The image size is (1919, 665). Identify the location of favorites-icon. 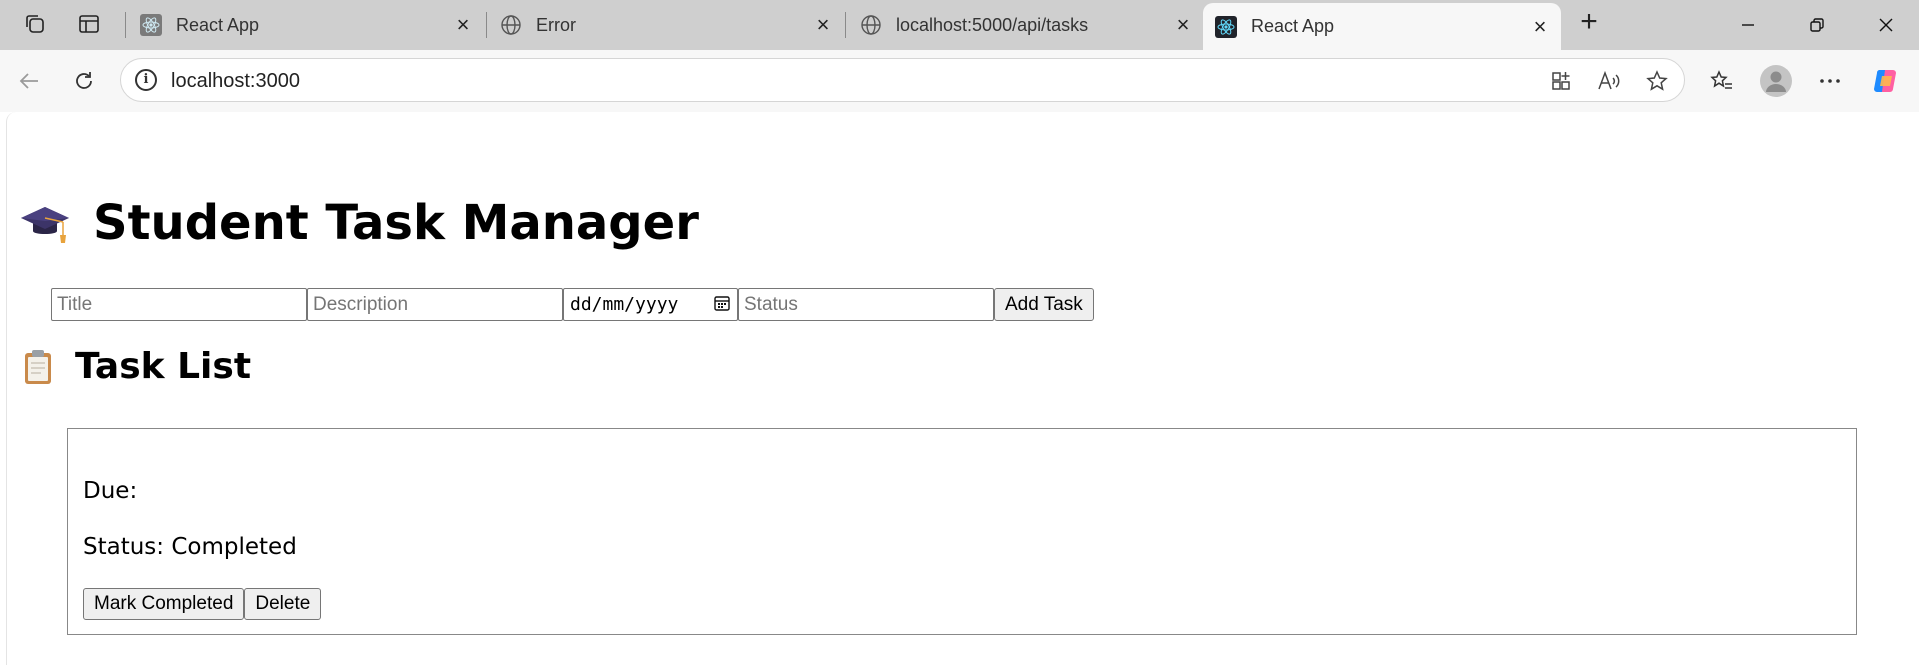
(1722, 81).